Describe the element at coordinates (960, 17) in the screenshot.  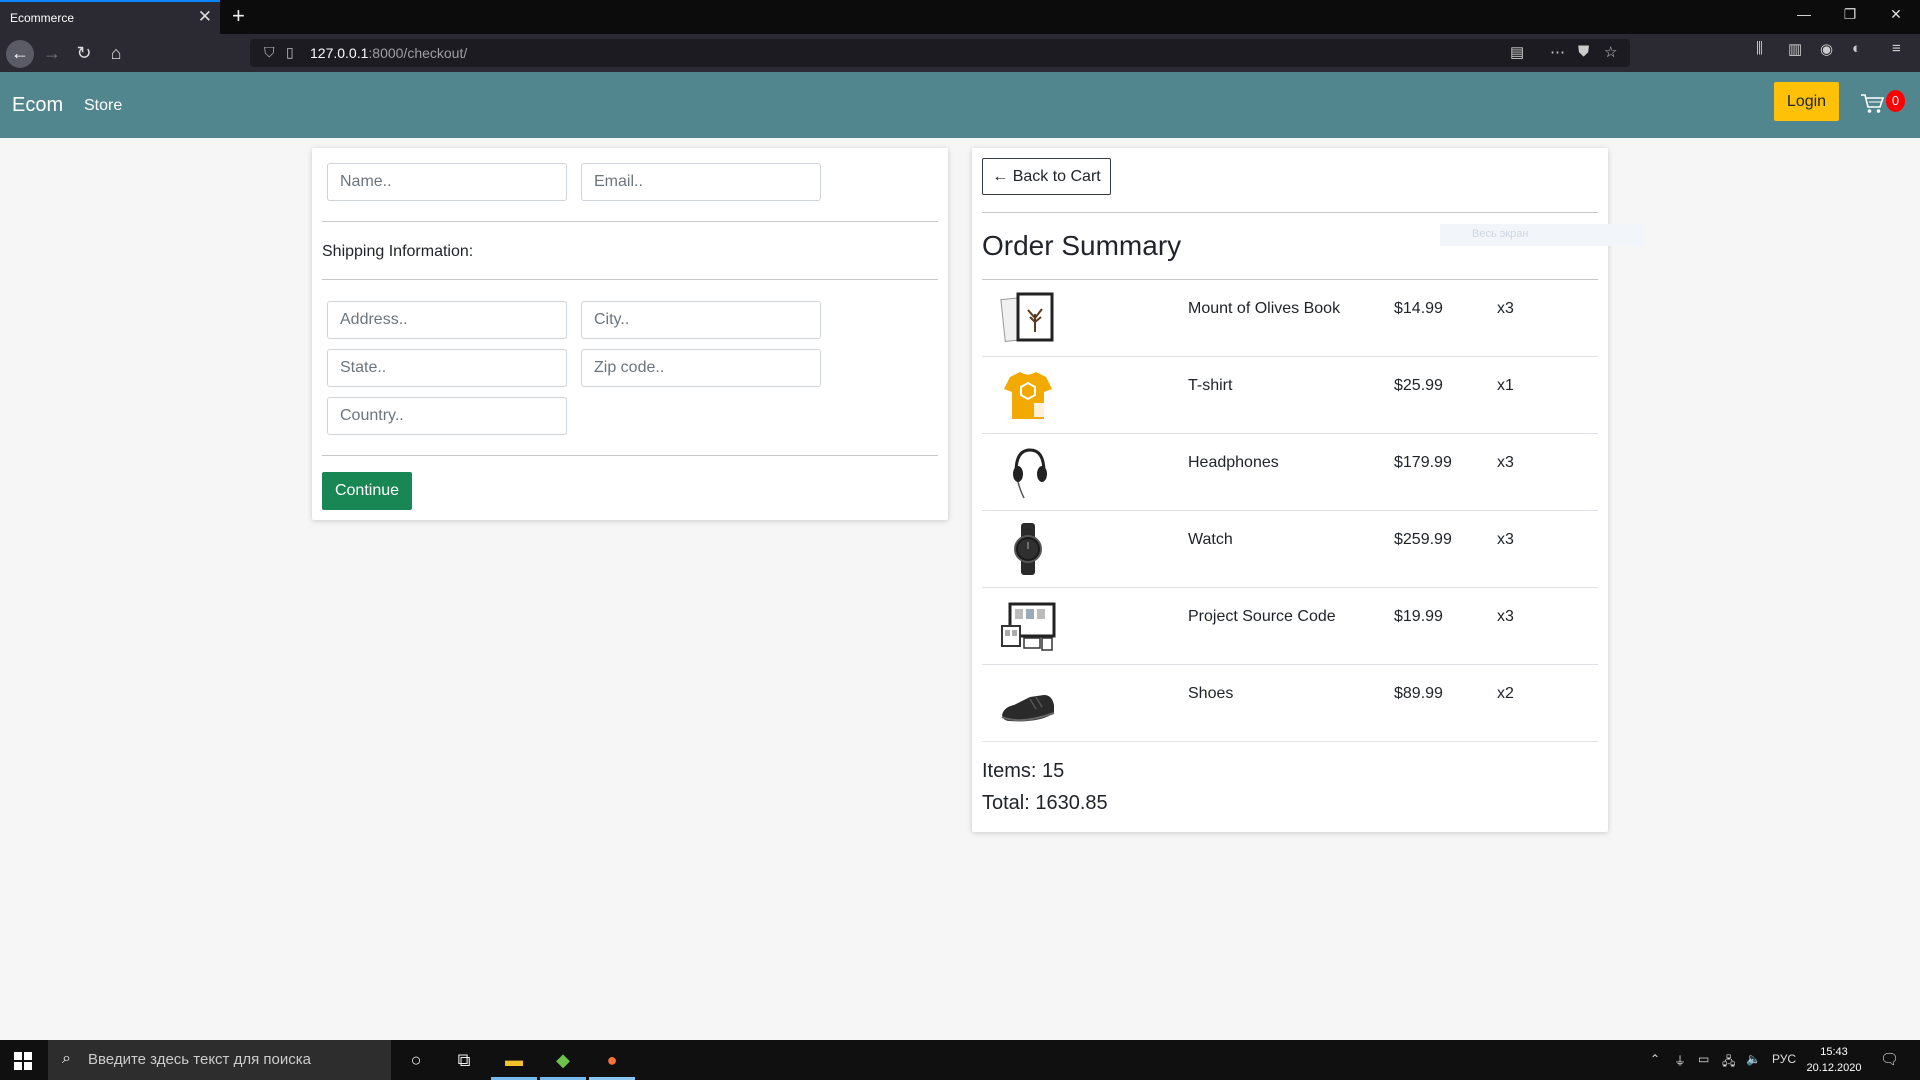
I see `browser-tab-bar: Ecommerce ✕ + — ❐ ✕` at that location.